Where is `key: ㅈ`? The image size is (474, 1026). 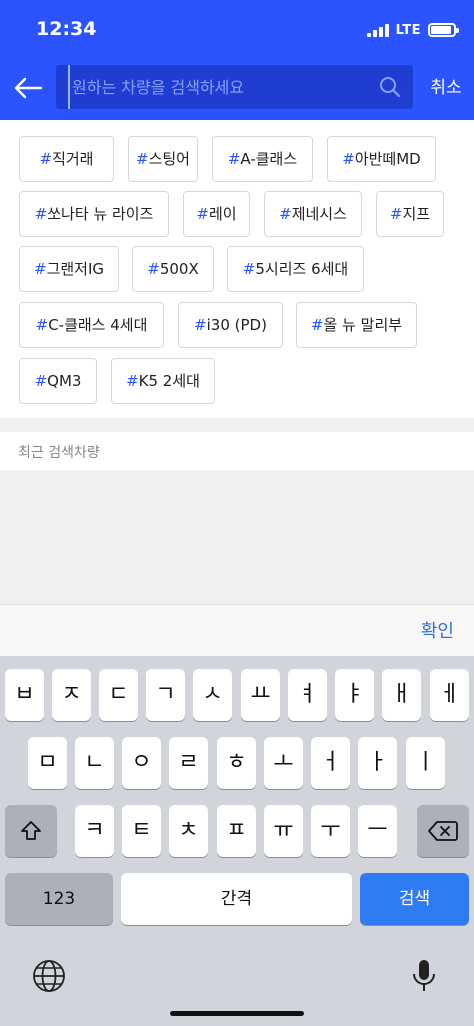 key: ㅈ is located at coordinates (71, 695).